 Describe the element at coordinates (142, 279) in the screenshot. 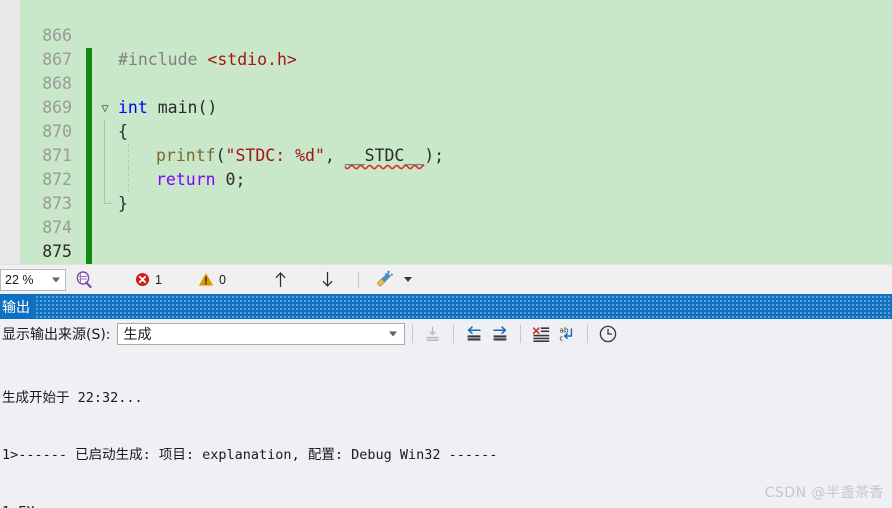

I see `error-icon` at that location.